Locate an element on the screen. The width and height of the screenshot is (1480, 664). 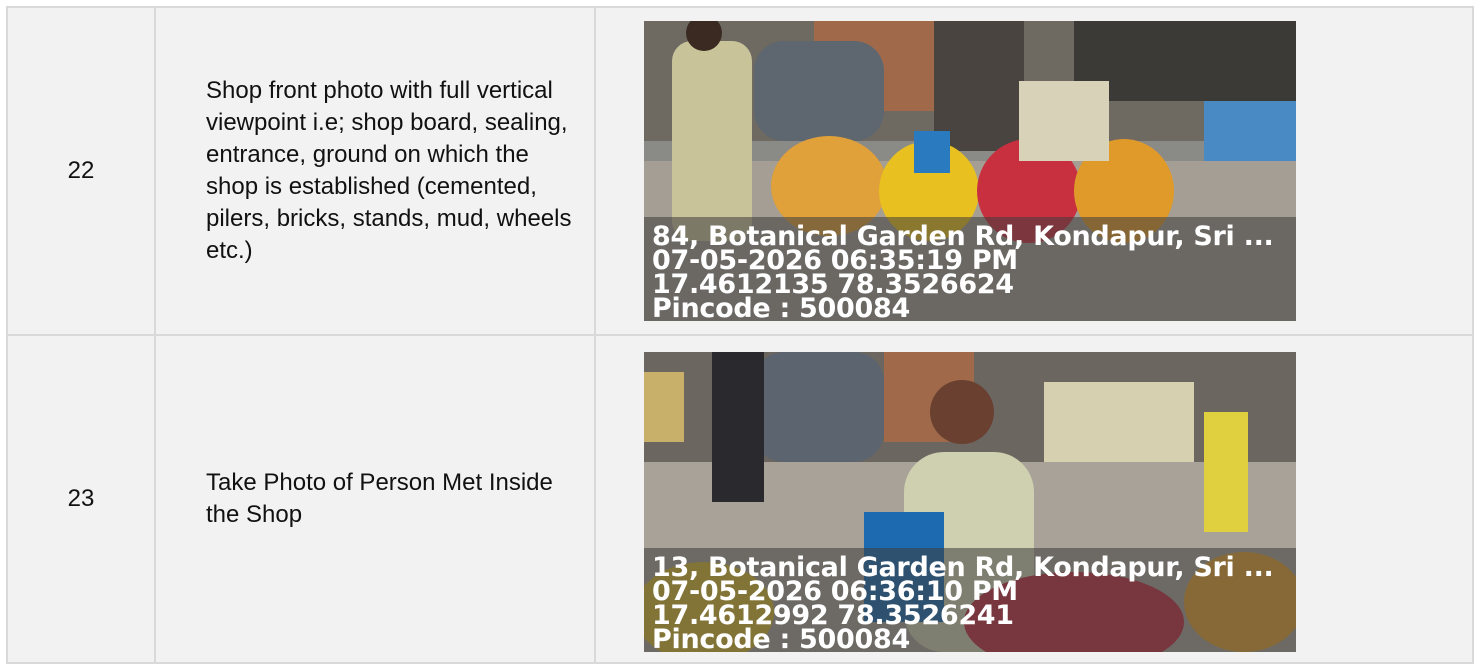
row-description: Take Photo of Person Met Inside the Shop is located at coordinates (375, 499).